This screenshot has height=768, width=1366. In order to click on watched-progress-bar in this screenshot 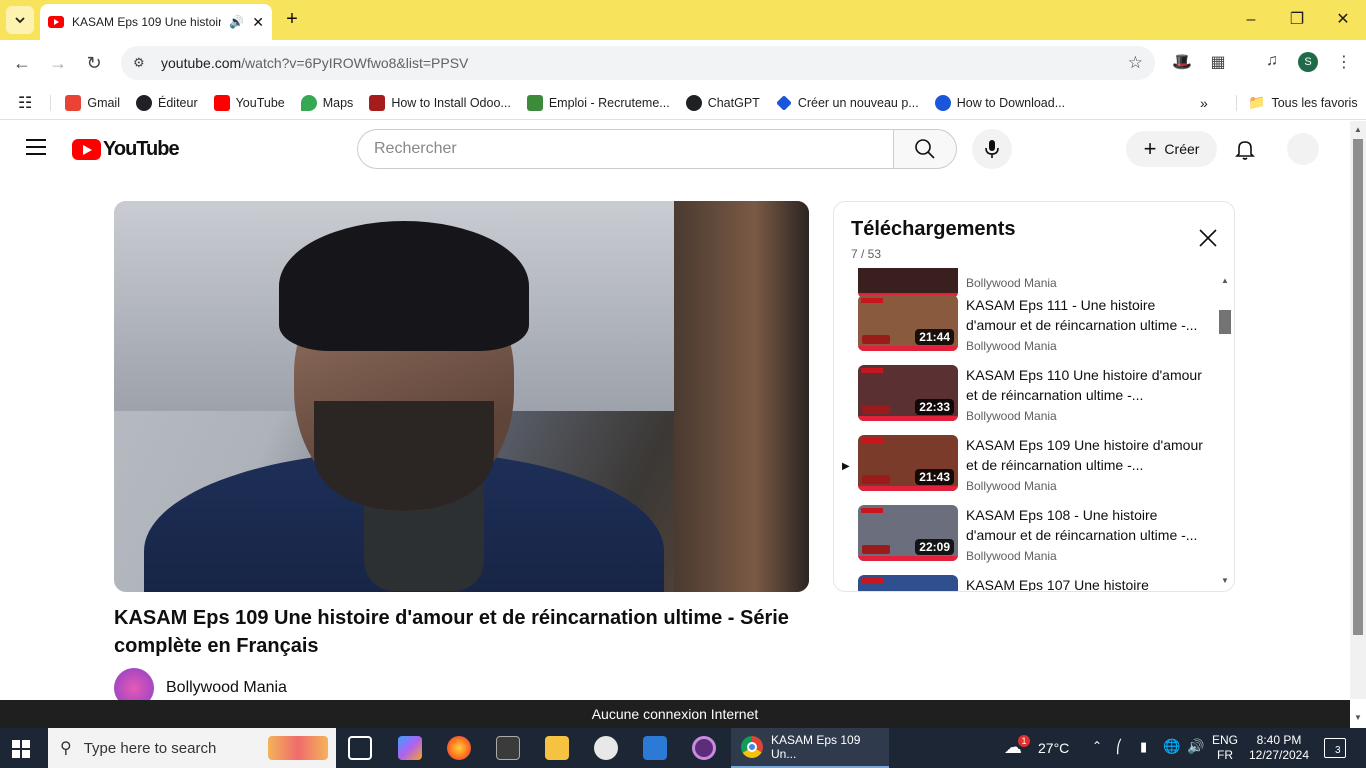, I will do `click(908, 488)`.